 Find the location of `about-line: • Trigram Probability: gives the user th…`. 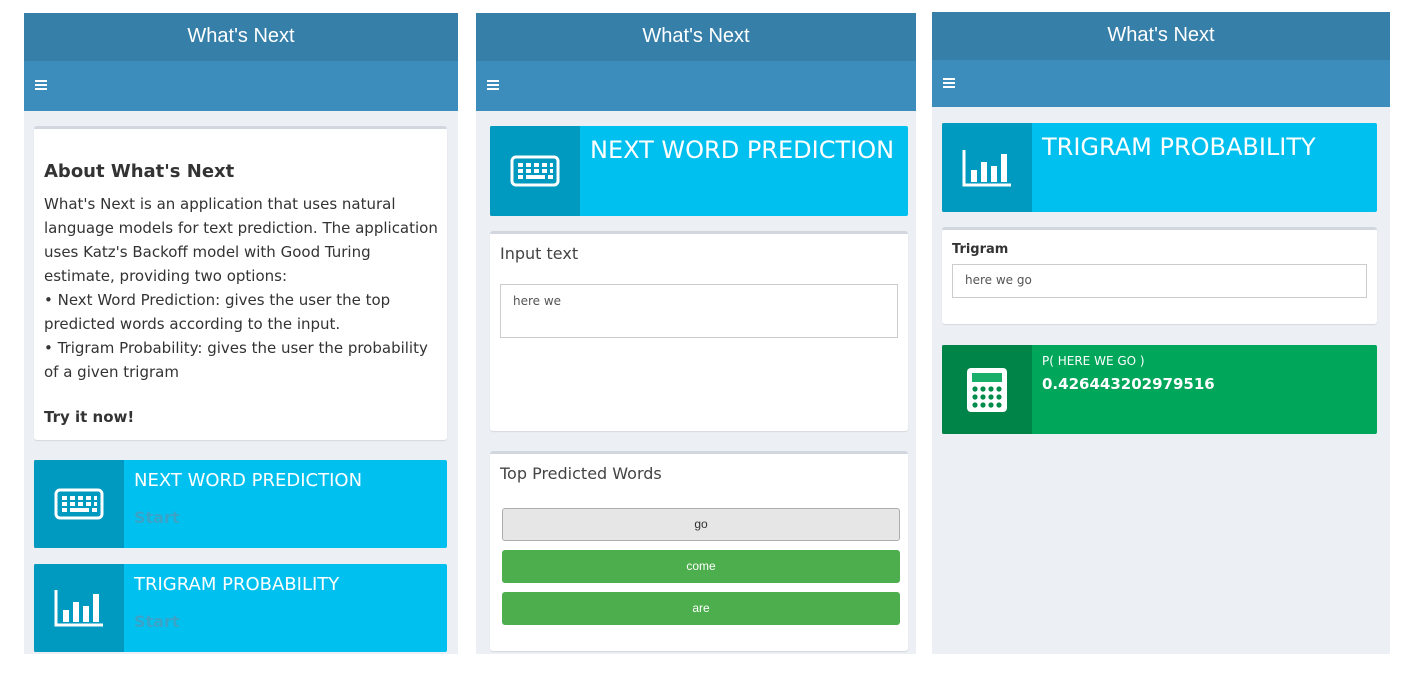

about-line: • Trigram Probability: gives the user th… is located at coordinates (236, 348).